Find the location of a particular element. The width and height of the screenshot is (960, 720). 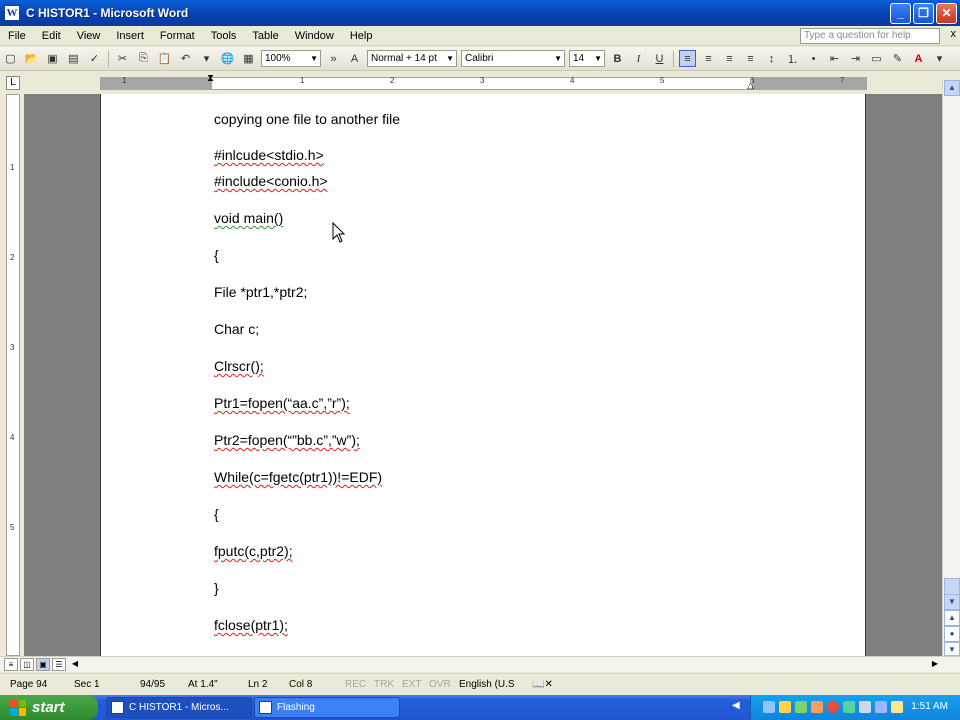

menu-table: Table is located at coordinates (265, 36).